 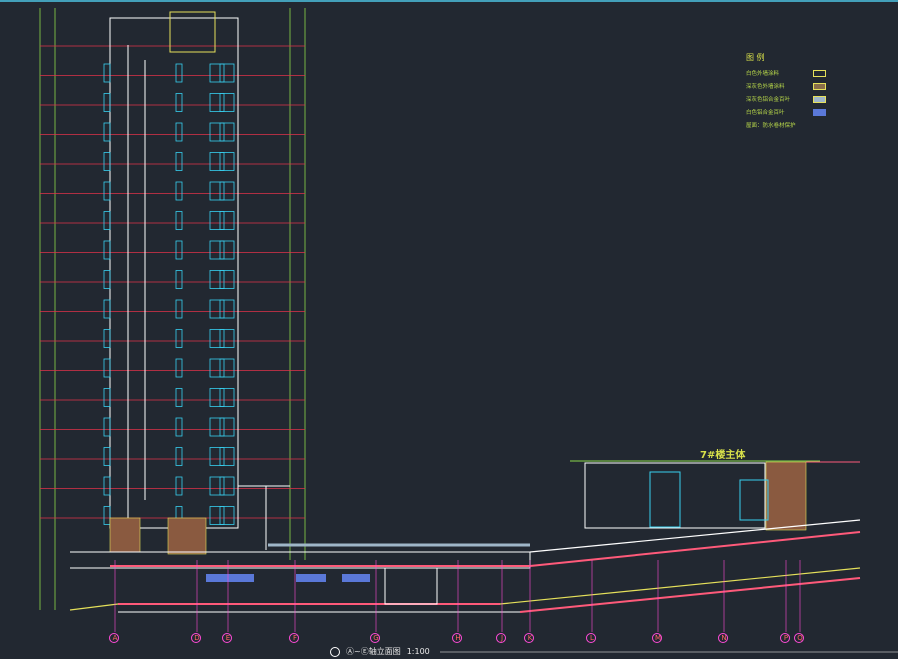 What do you see at coordinates (786, 112) in the screenshot?
I see `legend-item: 白色铝合金百叶` at bounding box center [786, 112].